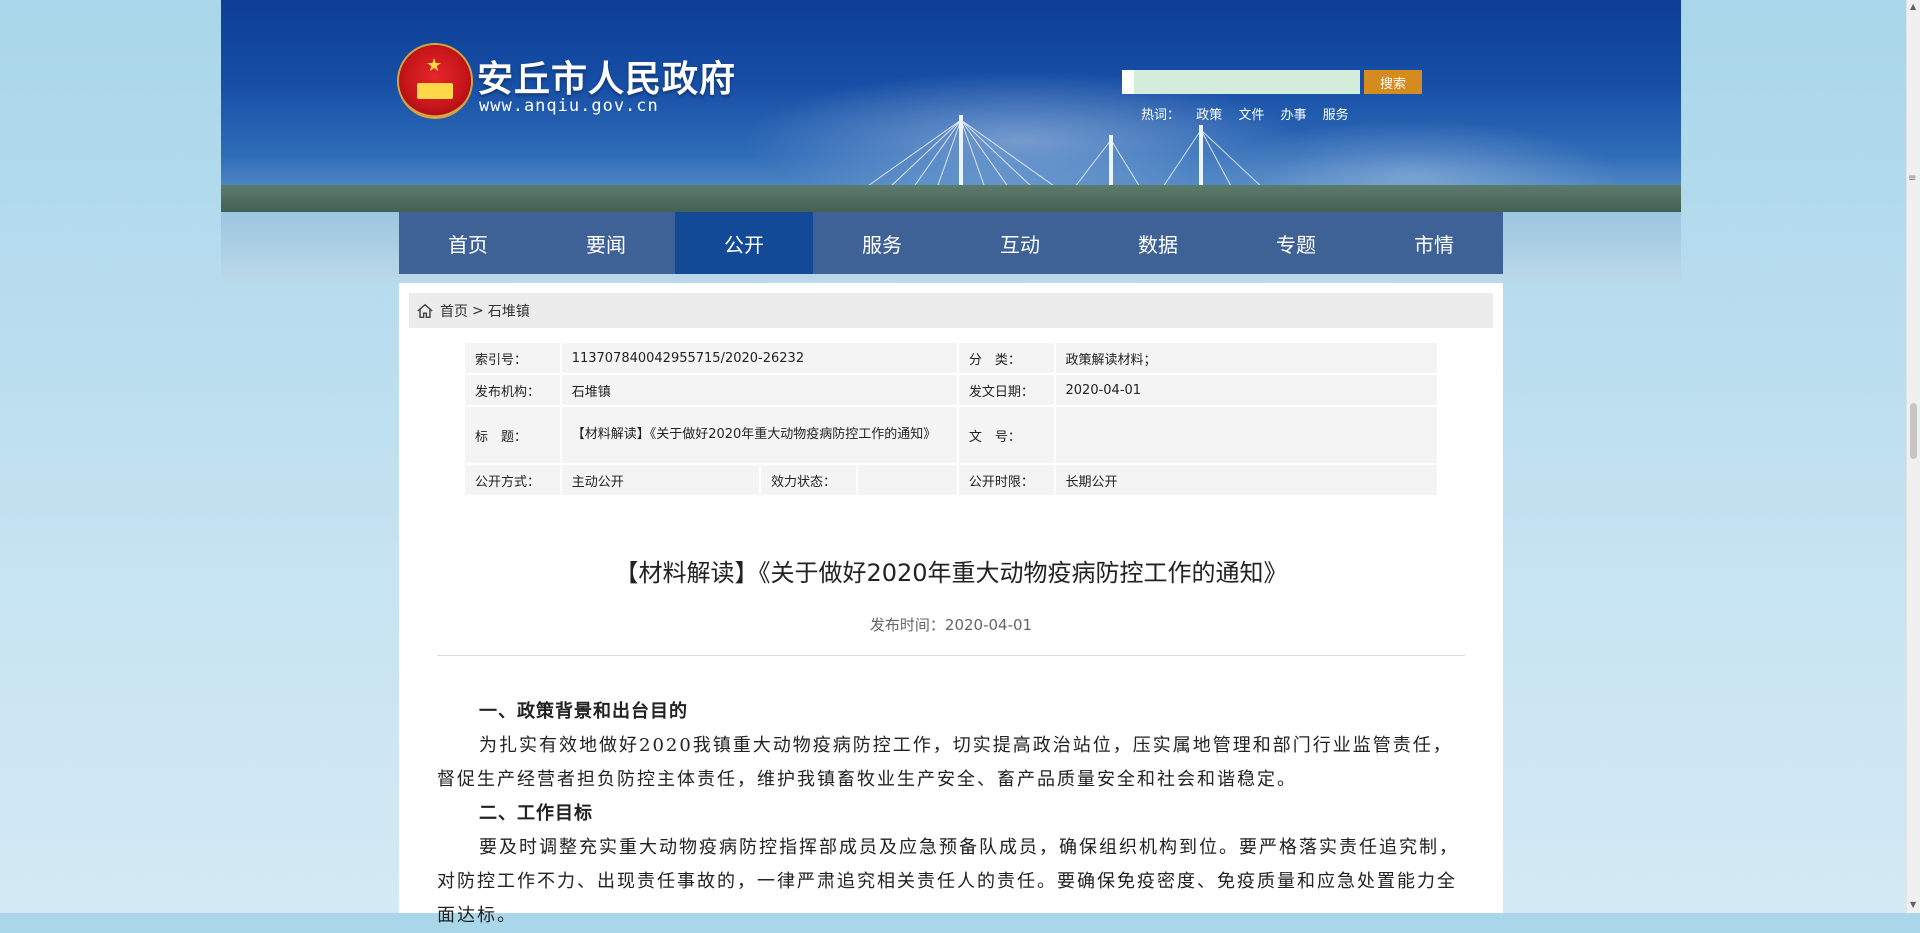  I want to click on article-title: 【材料解读】《关于做好2020年重大动物疫病防控工作的通知》, so click(951, 573).